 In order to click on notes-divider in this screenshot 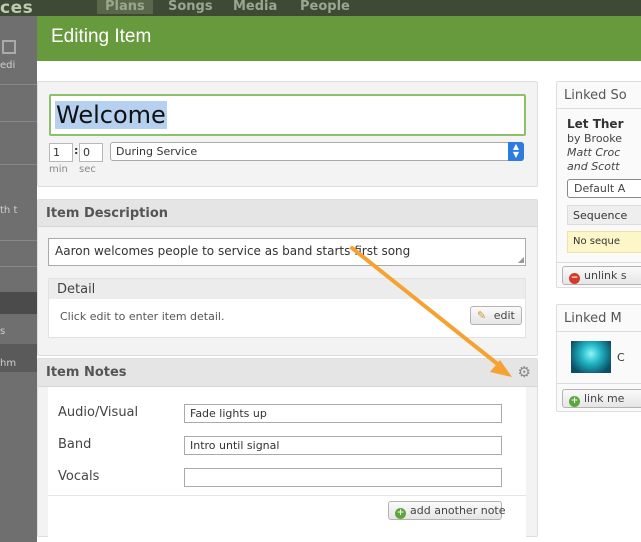, I will do `click(287, 495)`.